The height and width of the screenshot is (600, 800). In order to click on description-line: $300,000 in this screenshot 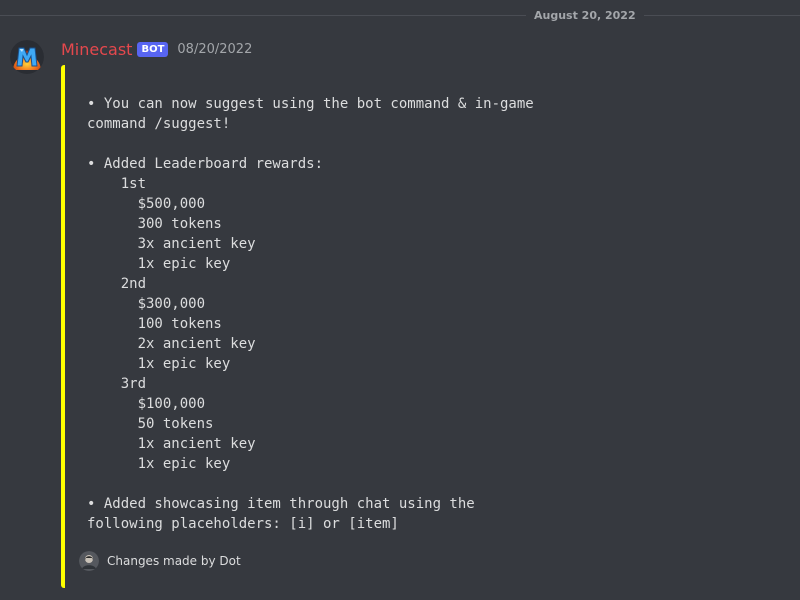, I will do `click(146, 304)`.